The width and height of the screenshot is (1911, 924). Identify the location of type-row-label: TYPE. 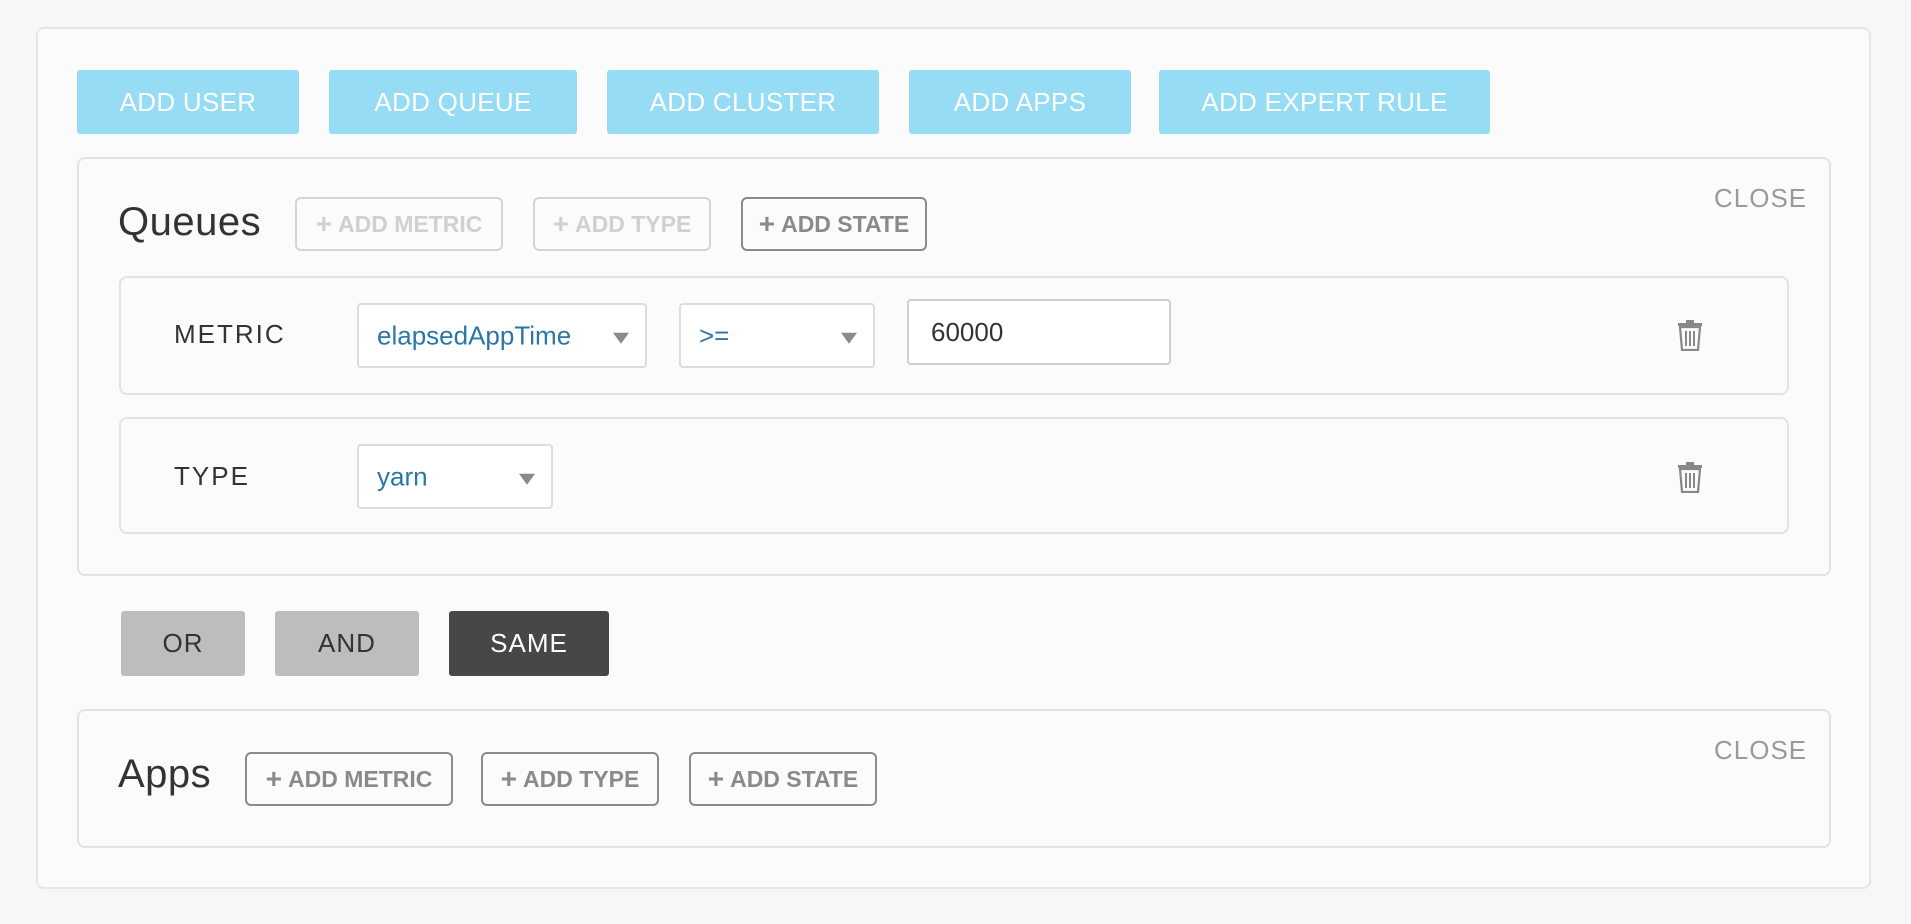
(212, 476).